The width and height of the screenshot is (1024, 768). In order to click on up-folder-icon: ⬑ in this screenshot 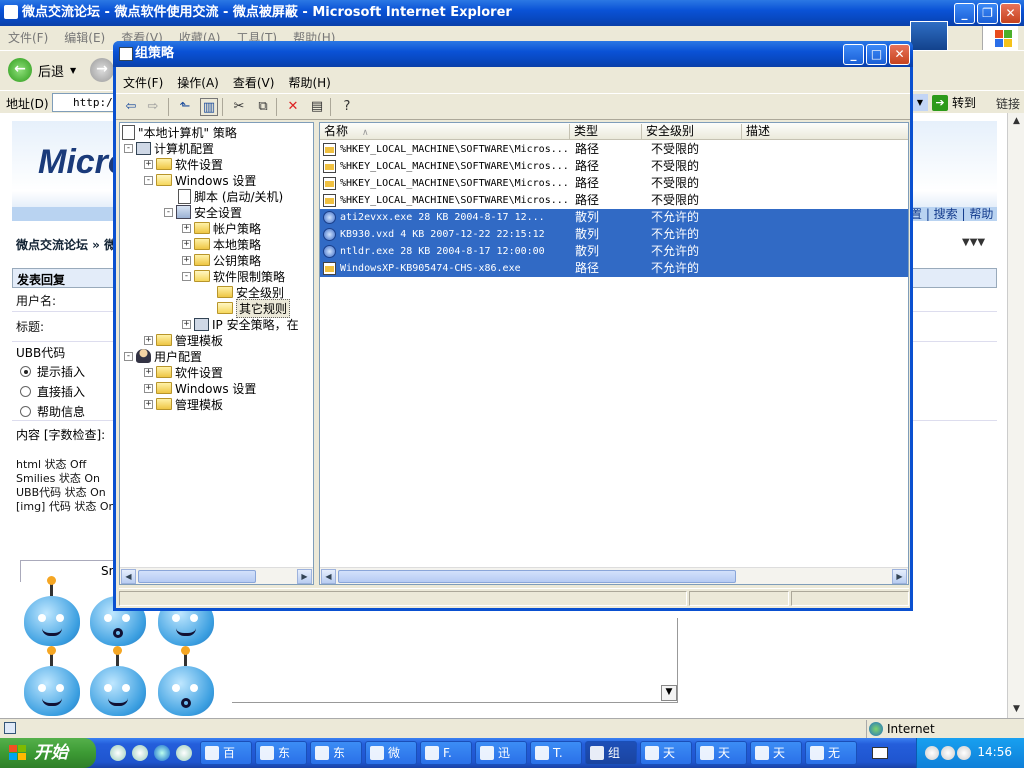, I will do `click(185, 107)`.